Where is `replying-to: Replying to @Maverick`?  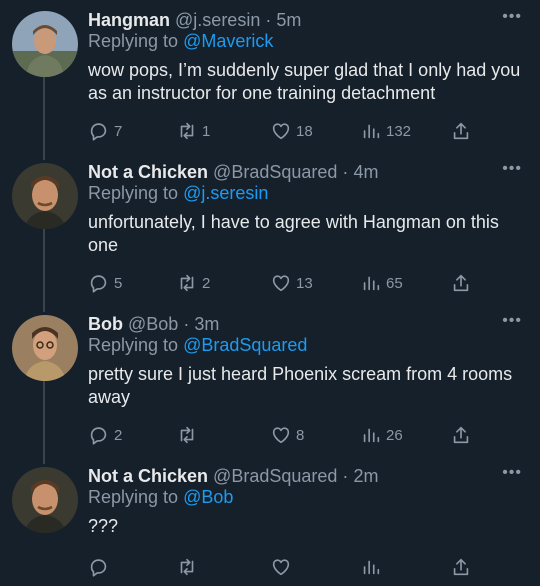
replying-to: Replying to @Maverick is located at coordinates (180, 41).